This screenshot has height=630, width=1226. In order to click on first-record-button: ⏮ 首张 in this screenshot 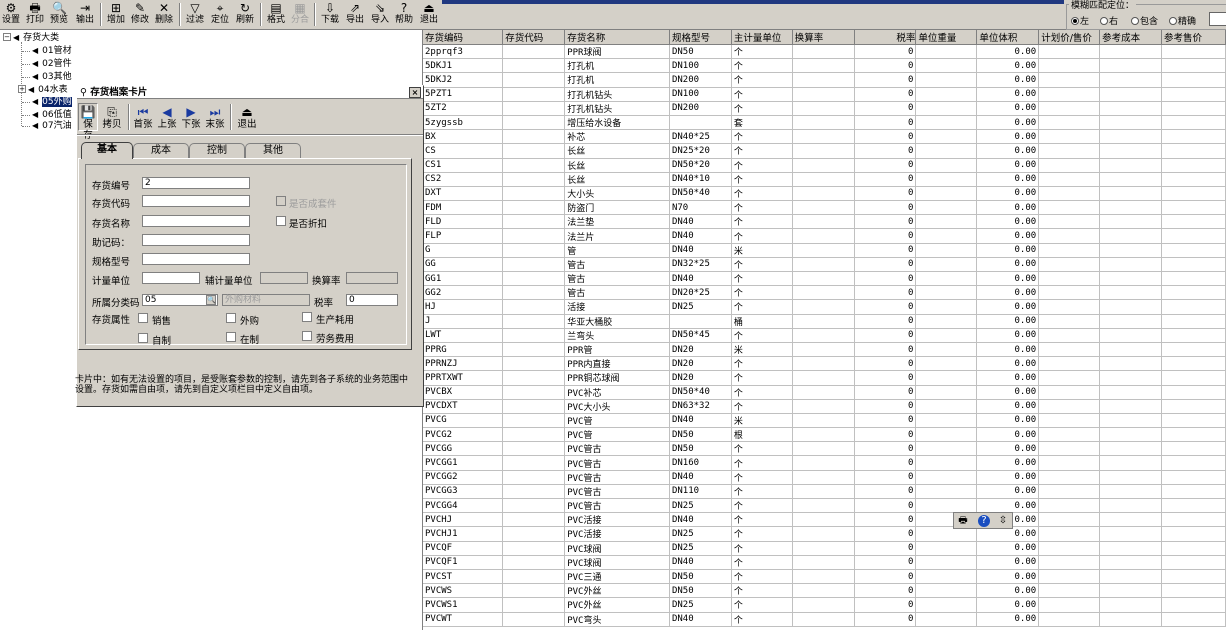, I will do `click(143, 117)`.